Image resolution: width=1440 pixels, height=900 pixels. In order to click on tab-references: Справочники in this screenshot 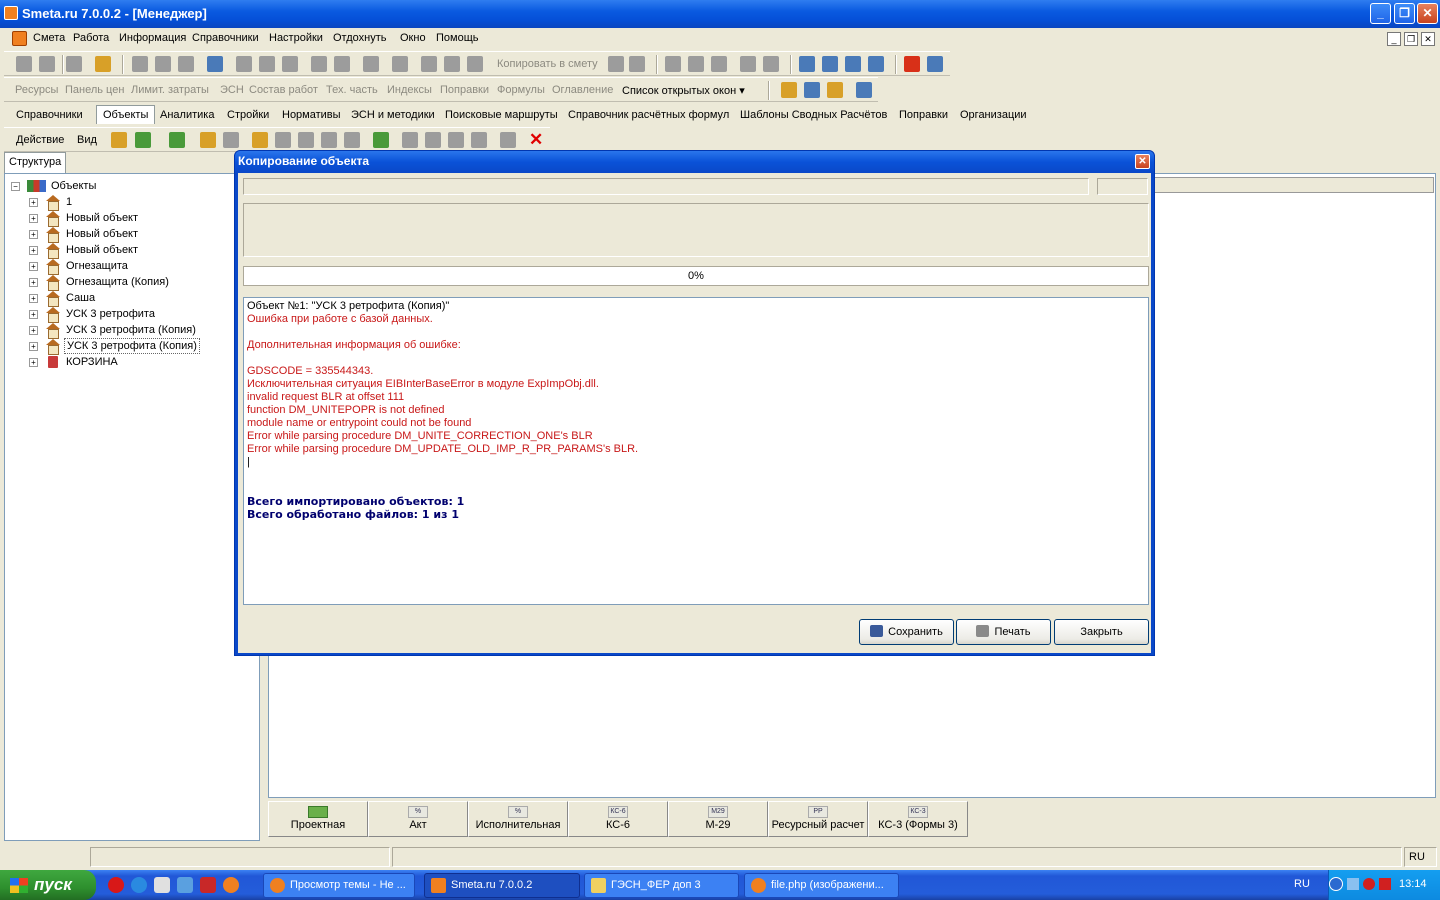, I will do `click(49, 115)`.